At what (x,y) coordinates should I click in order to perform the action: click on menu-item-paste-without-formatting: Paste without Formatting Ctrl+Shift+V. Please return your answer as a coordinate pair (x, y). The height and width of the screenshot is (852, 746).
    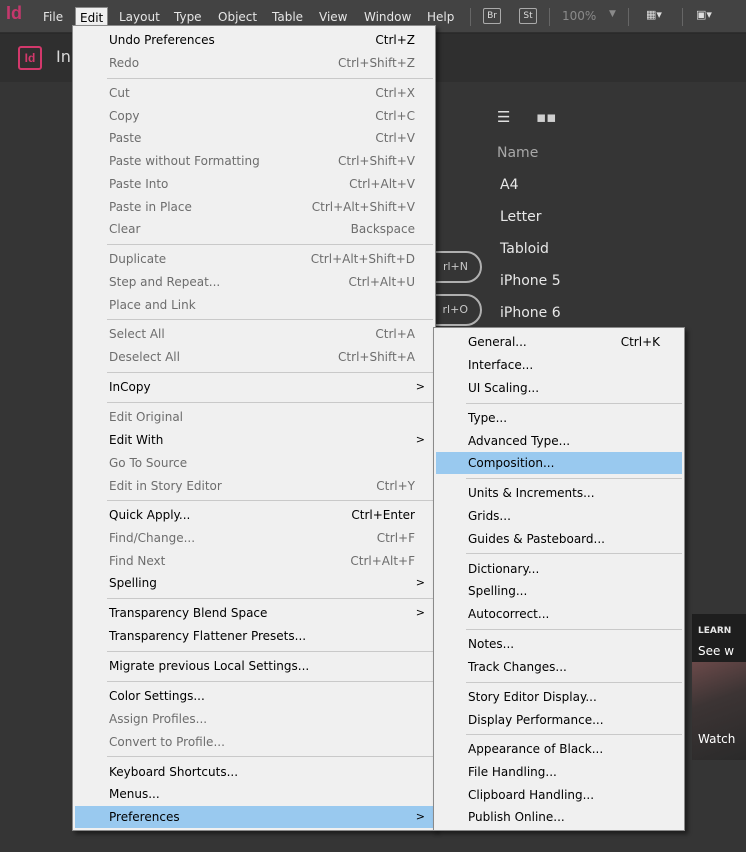
    Looking at the image, I should click on (254, 161).